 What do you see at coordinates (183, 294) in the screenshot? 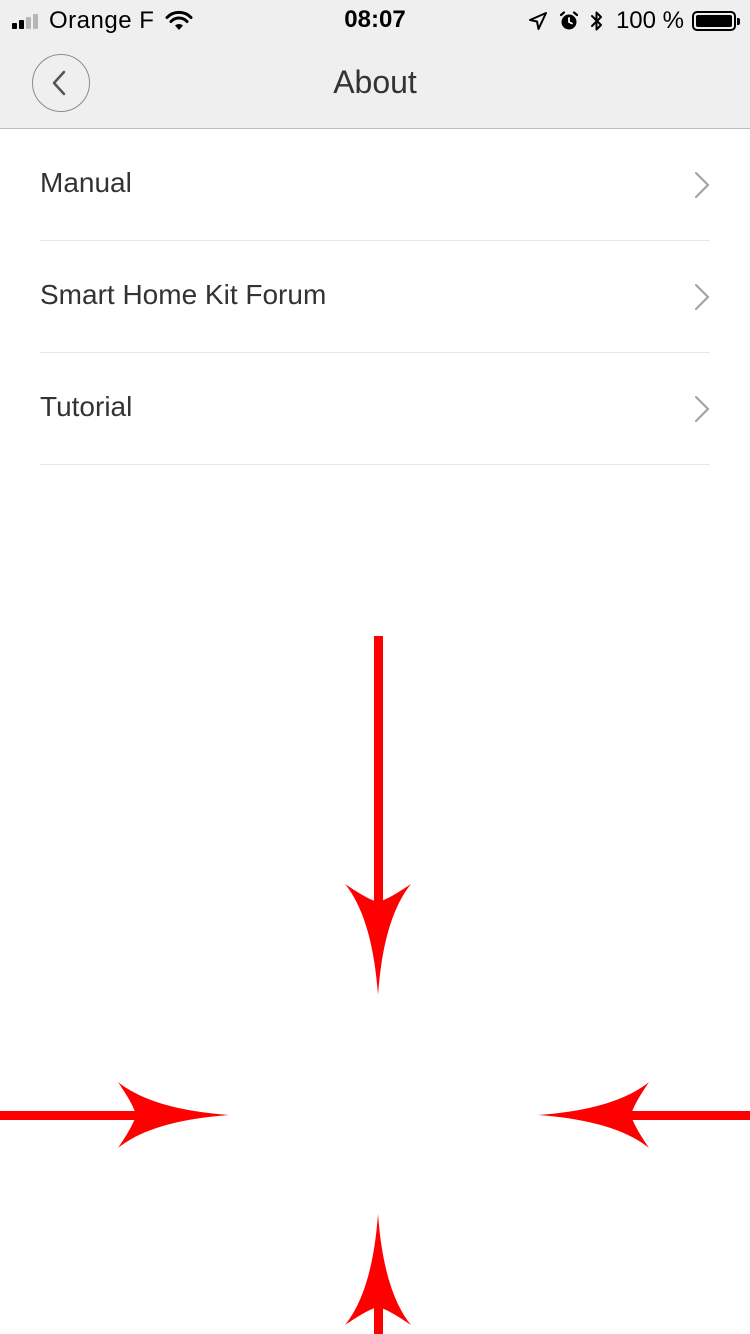
I see `list-item-label: Smart Home Kit Forum` at bounding box center [183, 294].